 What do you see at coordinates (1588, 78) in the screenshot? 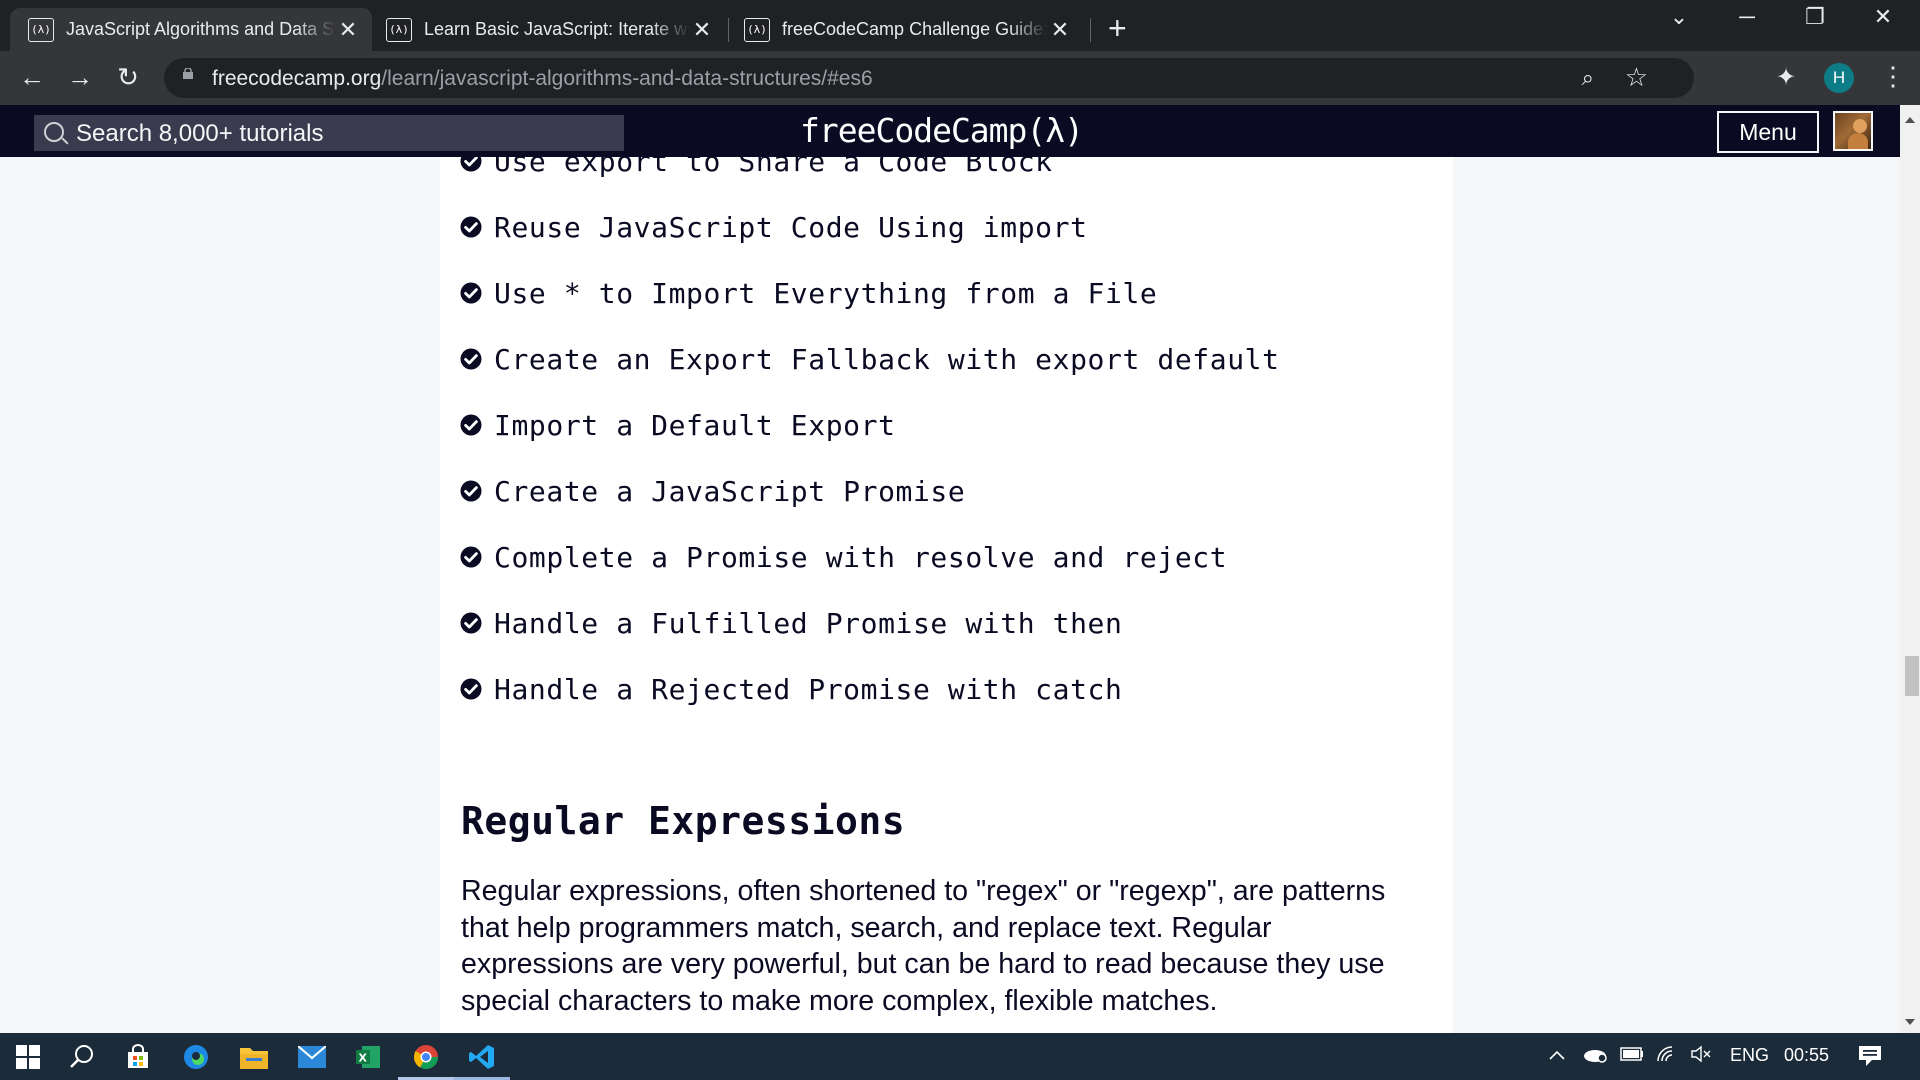
I see `zoom-icon: ⌕` at bounding box center [1588, 78].